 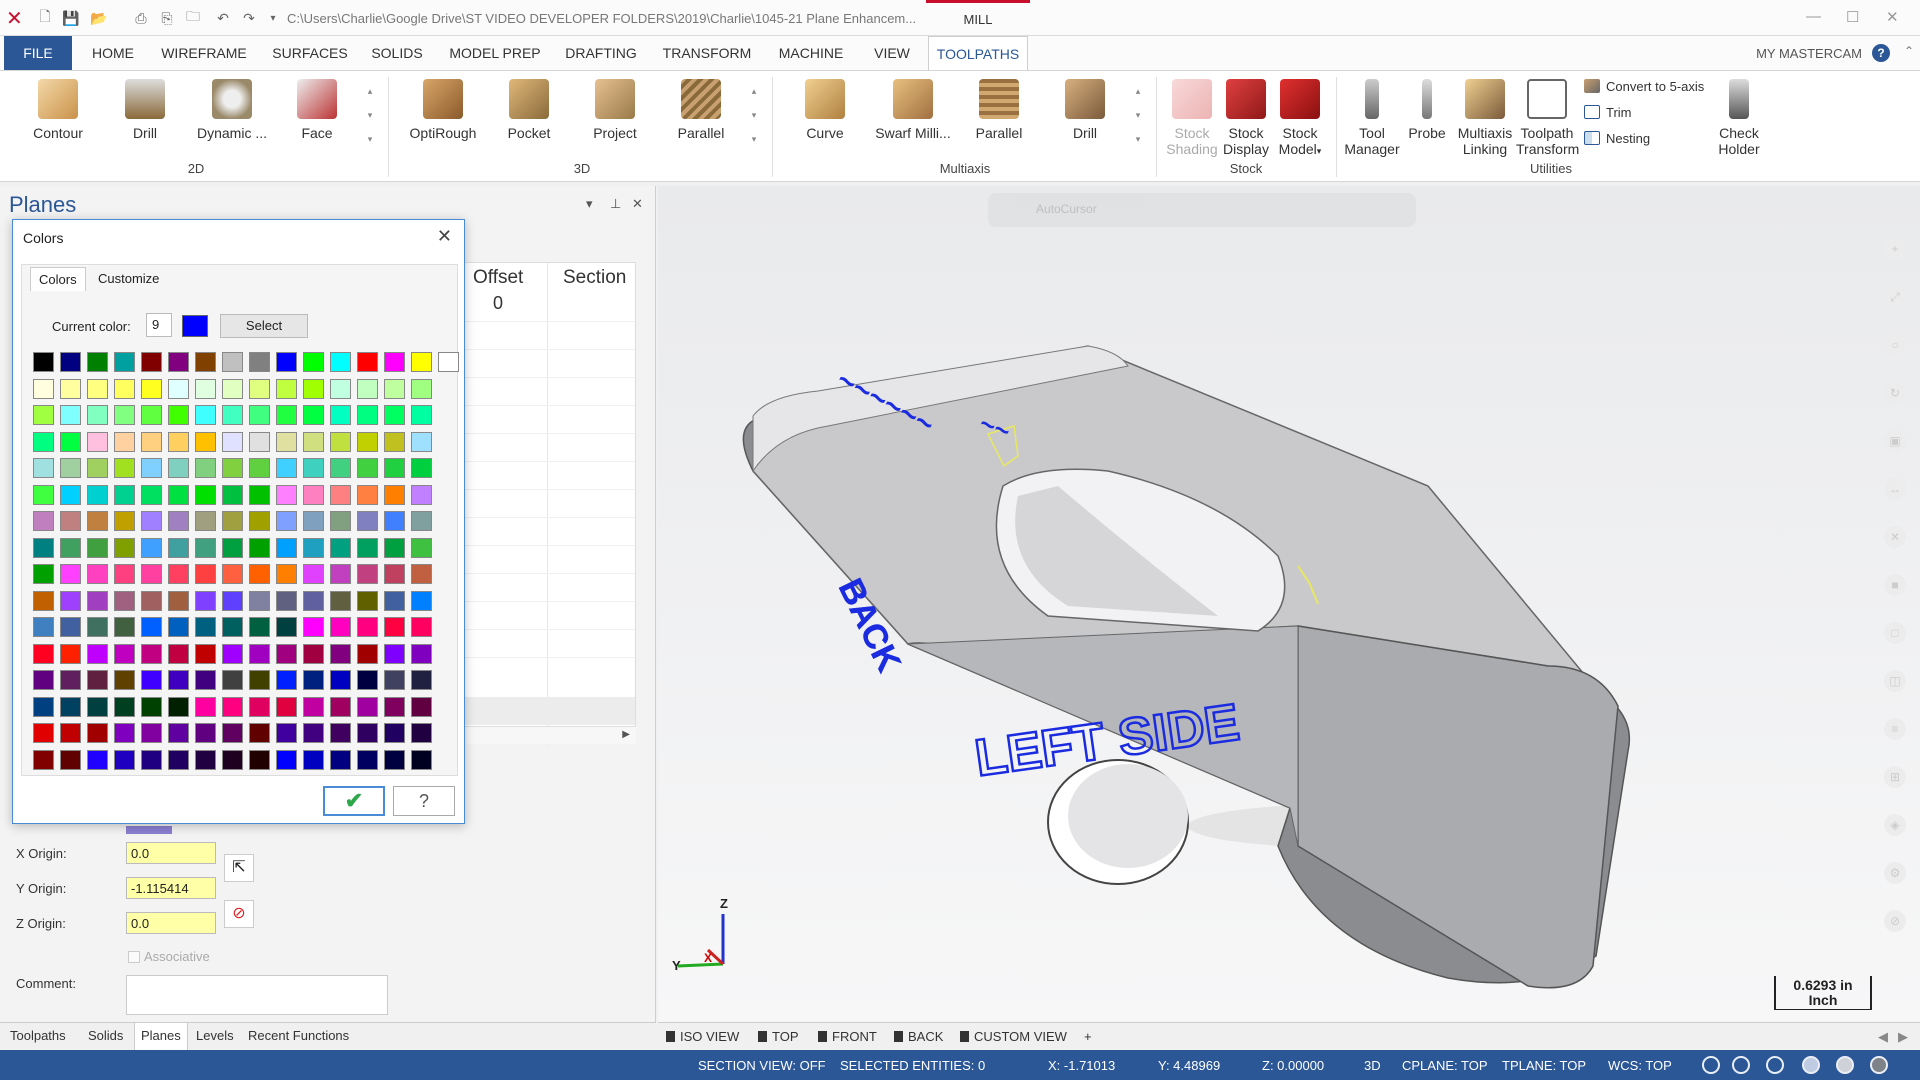 What do you see at coordinates (113, 53) in the screenshot?
I see `tab-home: HOME` at bounding box center [113, 53].